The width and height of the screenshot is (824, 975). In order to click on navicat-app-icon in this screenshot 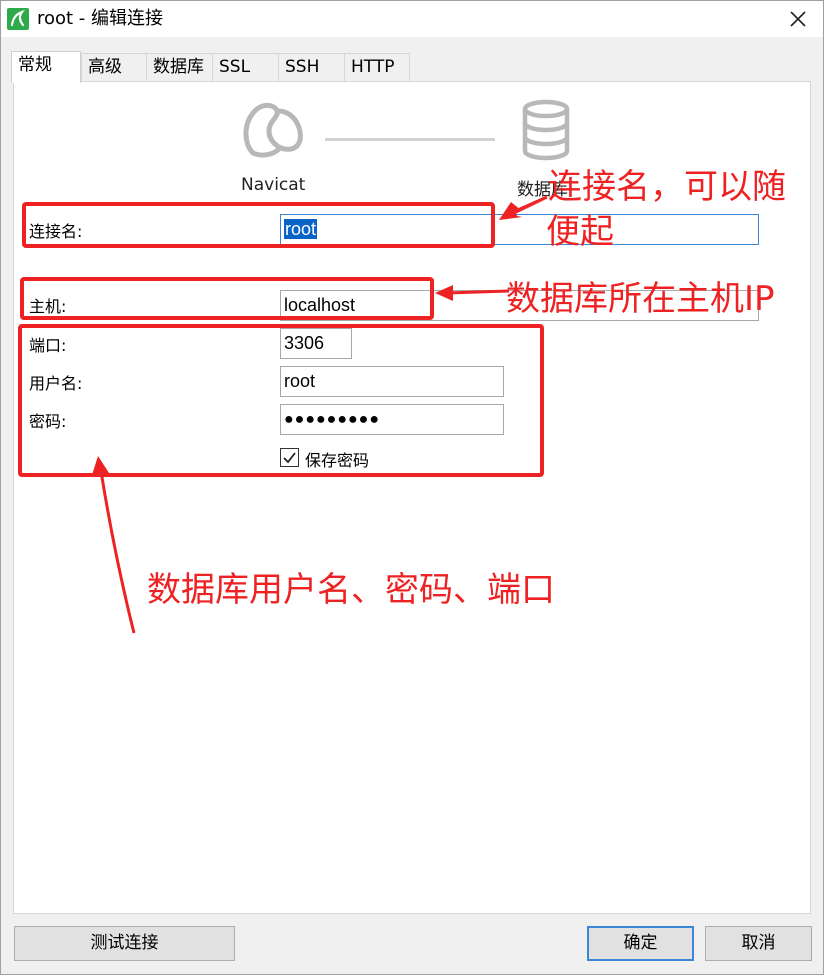, I will do `click(18, 19)`.